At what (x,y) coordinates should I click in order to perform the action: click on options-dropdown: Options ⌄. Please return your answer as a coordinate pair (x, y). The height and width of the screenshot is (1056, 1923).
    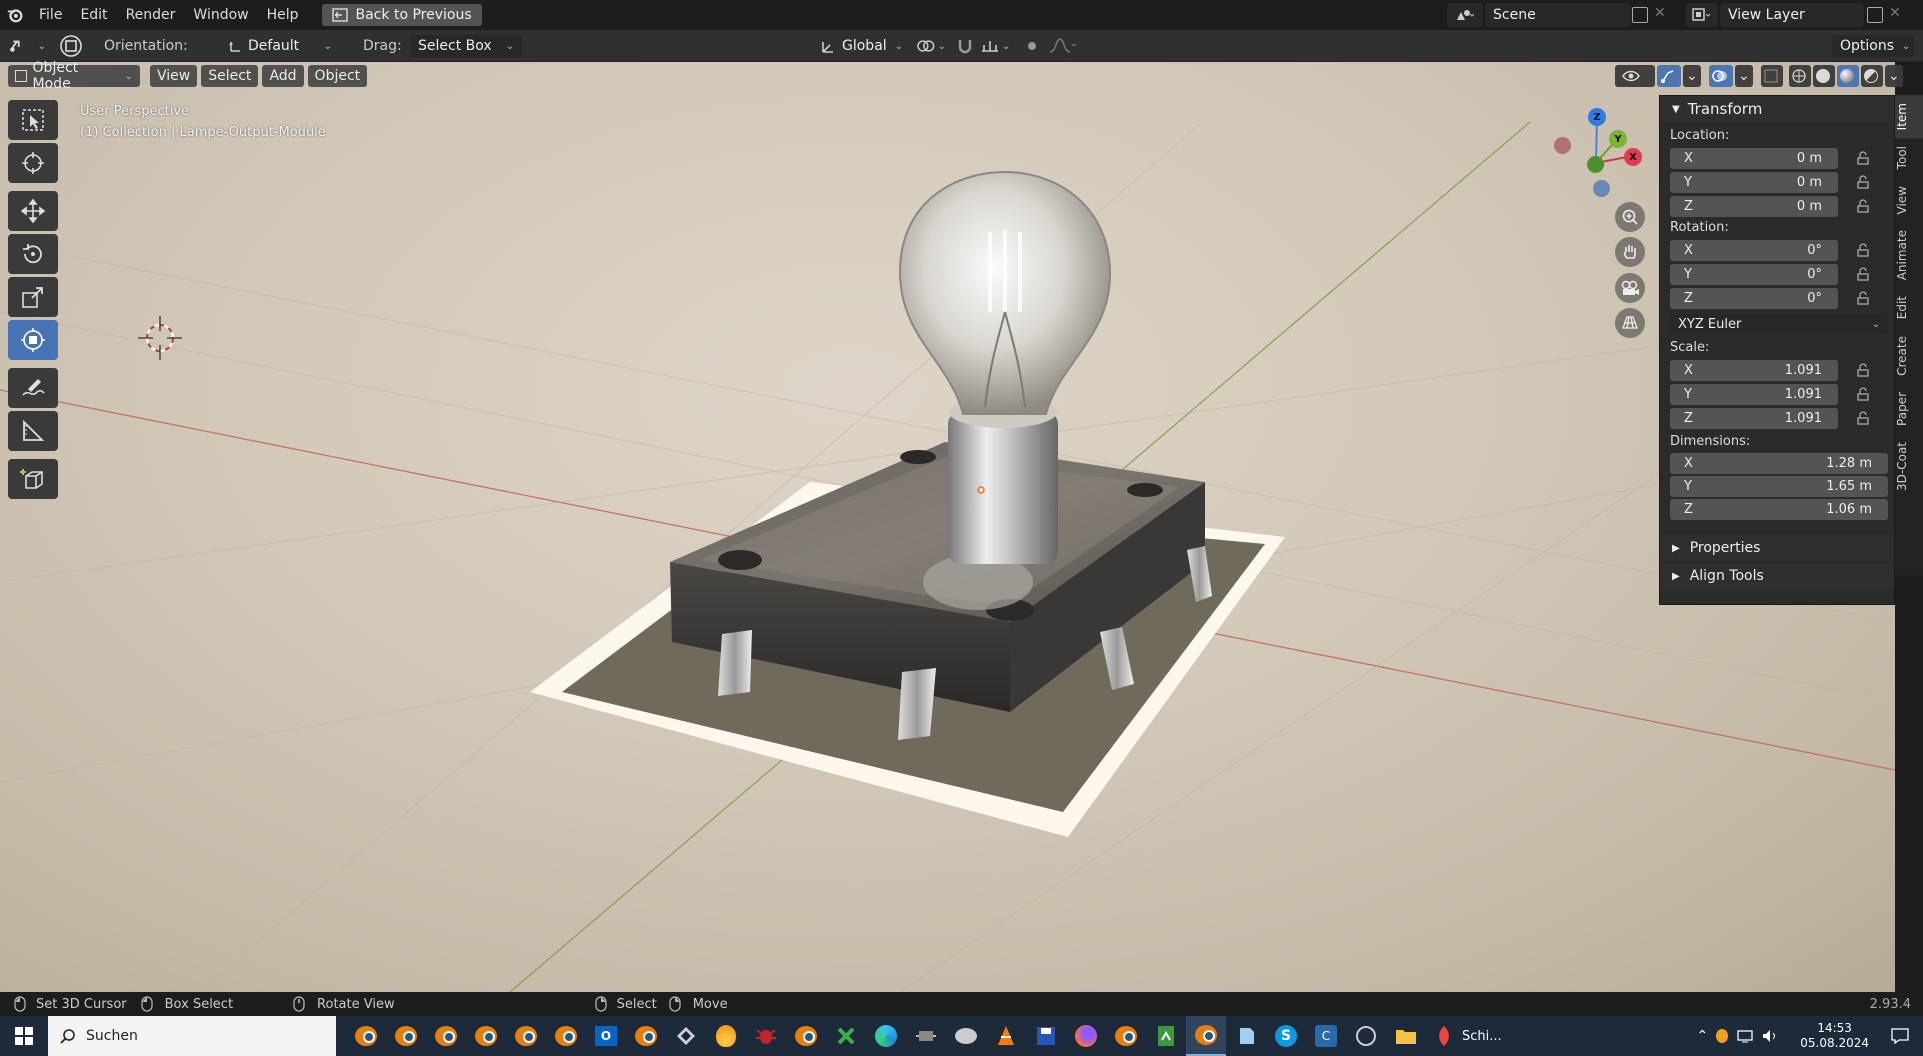
    Looking at the image, I should click on (1873, 46).